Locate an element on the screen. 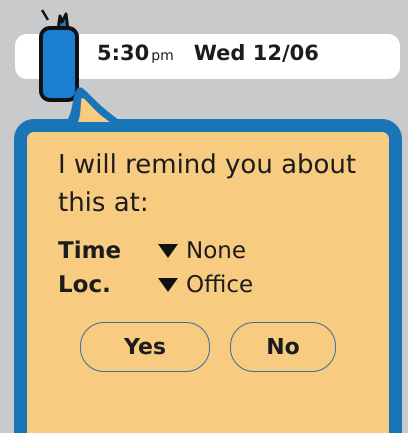  reminder-message: I will remind you about this at: is located at coordinates (208, 184).